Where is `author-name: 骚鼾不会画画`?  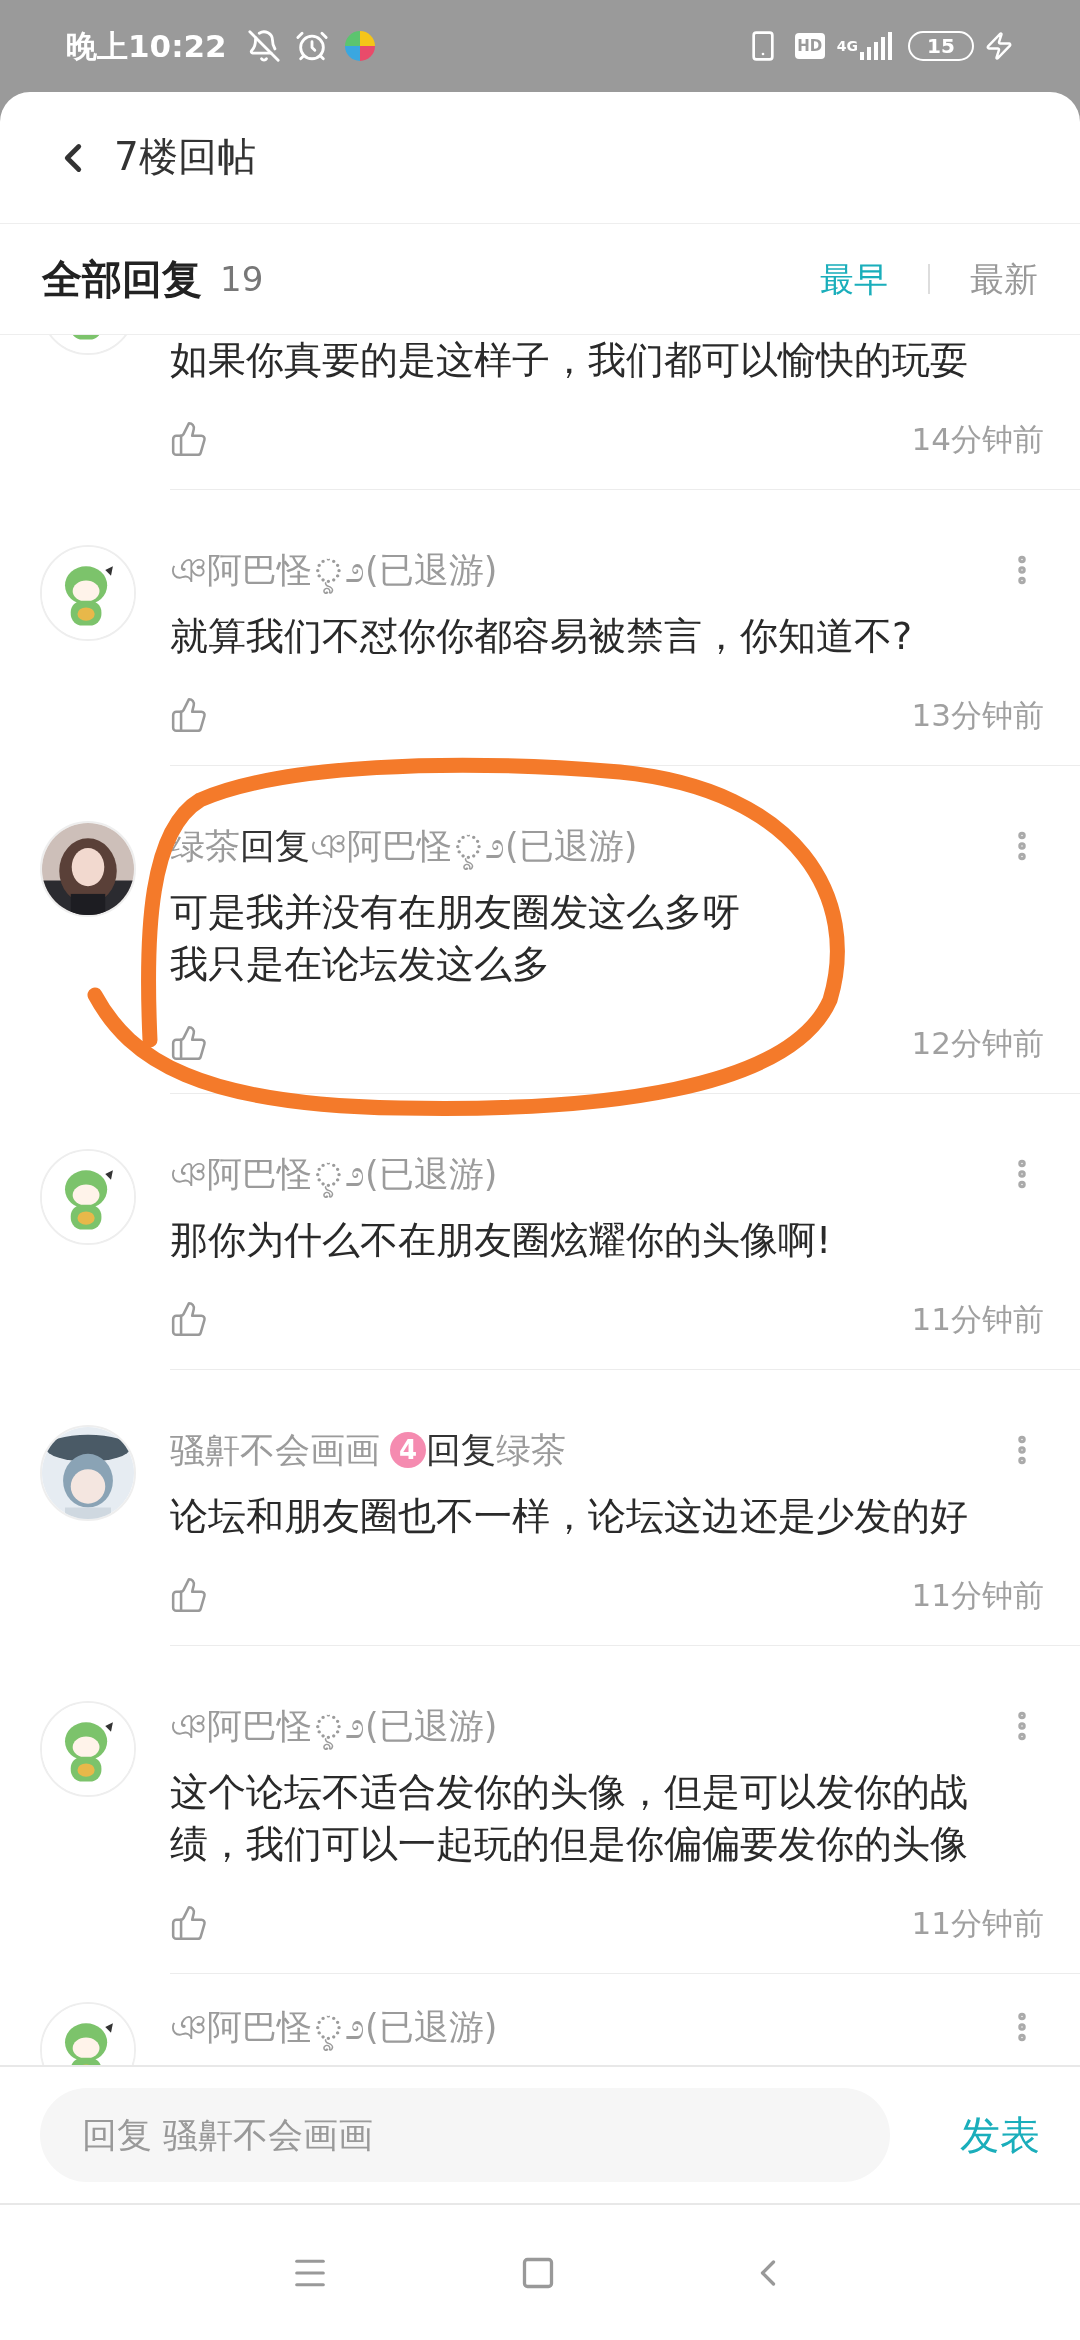
author-name: 骚鼾不会画画 is located at coordinates (275, 1450).